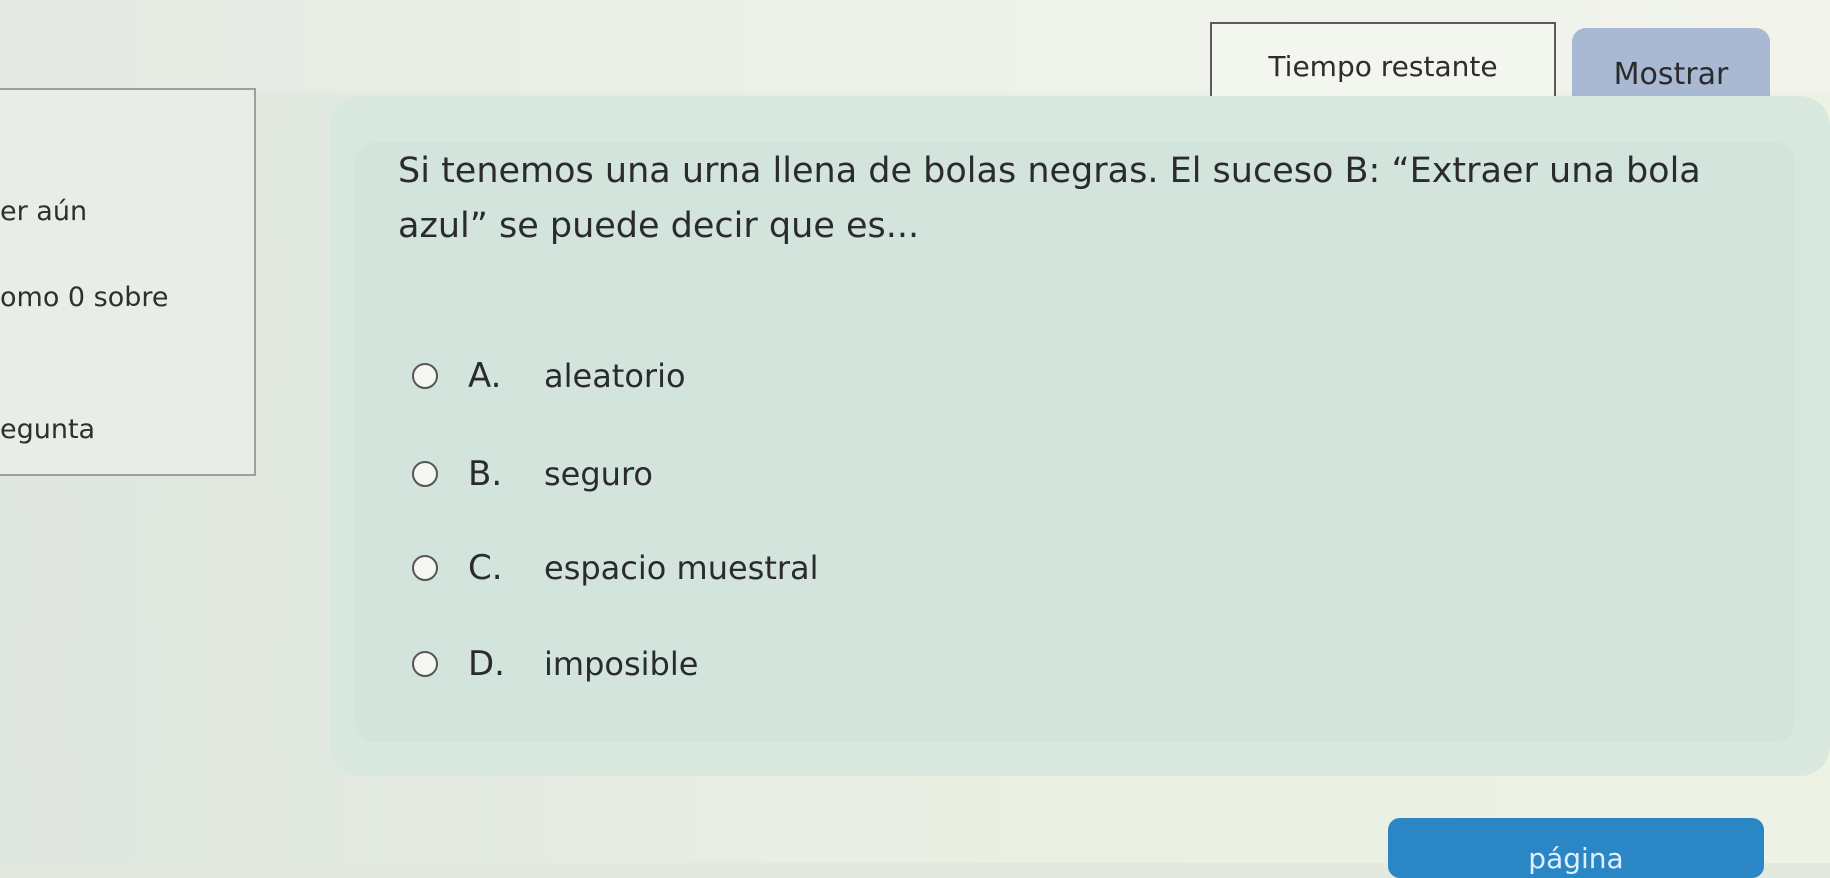 The width and height of the screenshot is (1830, 878). Describe the element at coordinates (425, 376) in the screenshot. I see `radio-button-a` at that location.